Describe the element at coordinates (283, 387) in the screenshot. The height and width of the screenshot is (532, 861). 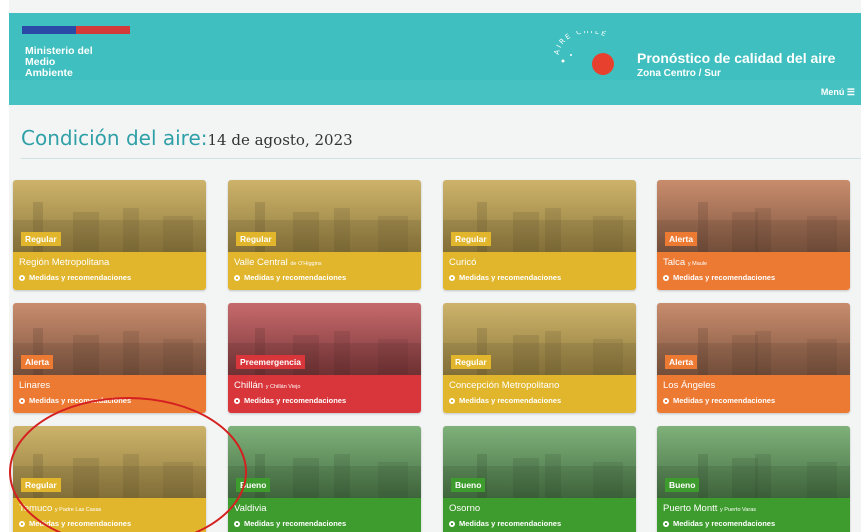
I see `region-suffix: y Chillán Viejo` at that location.